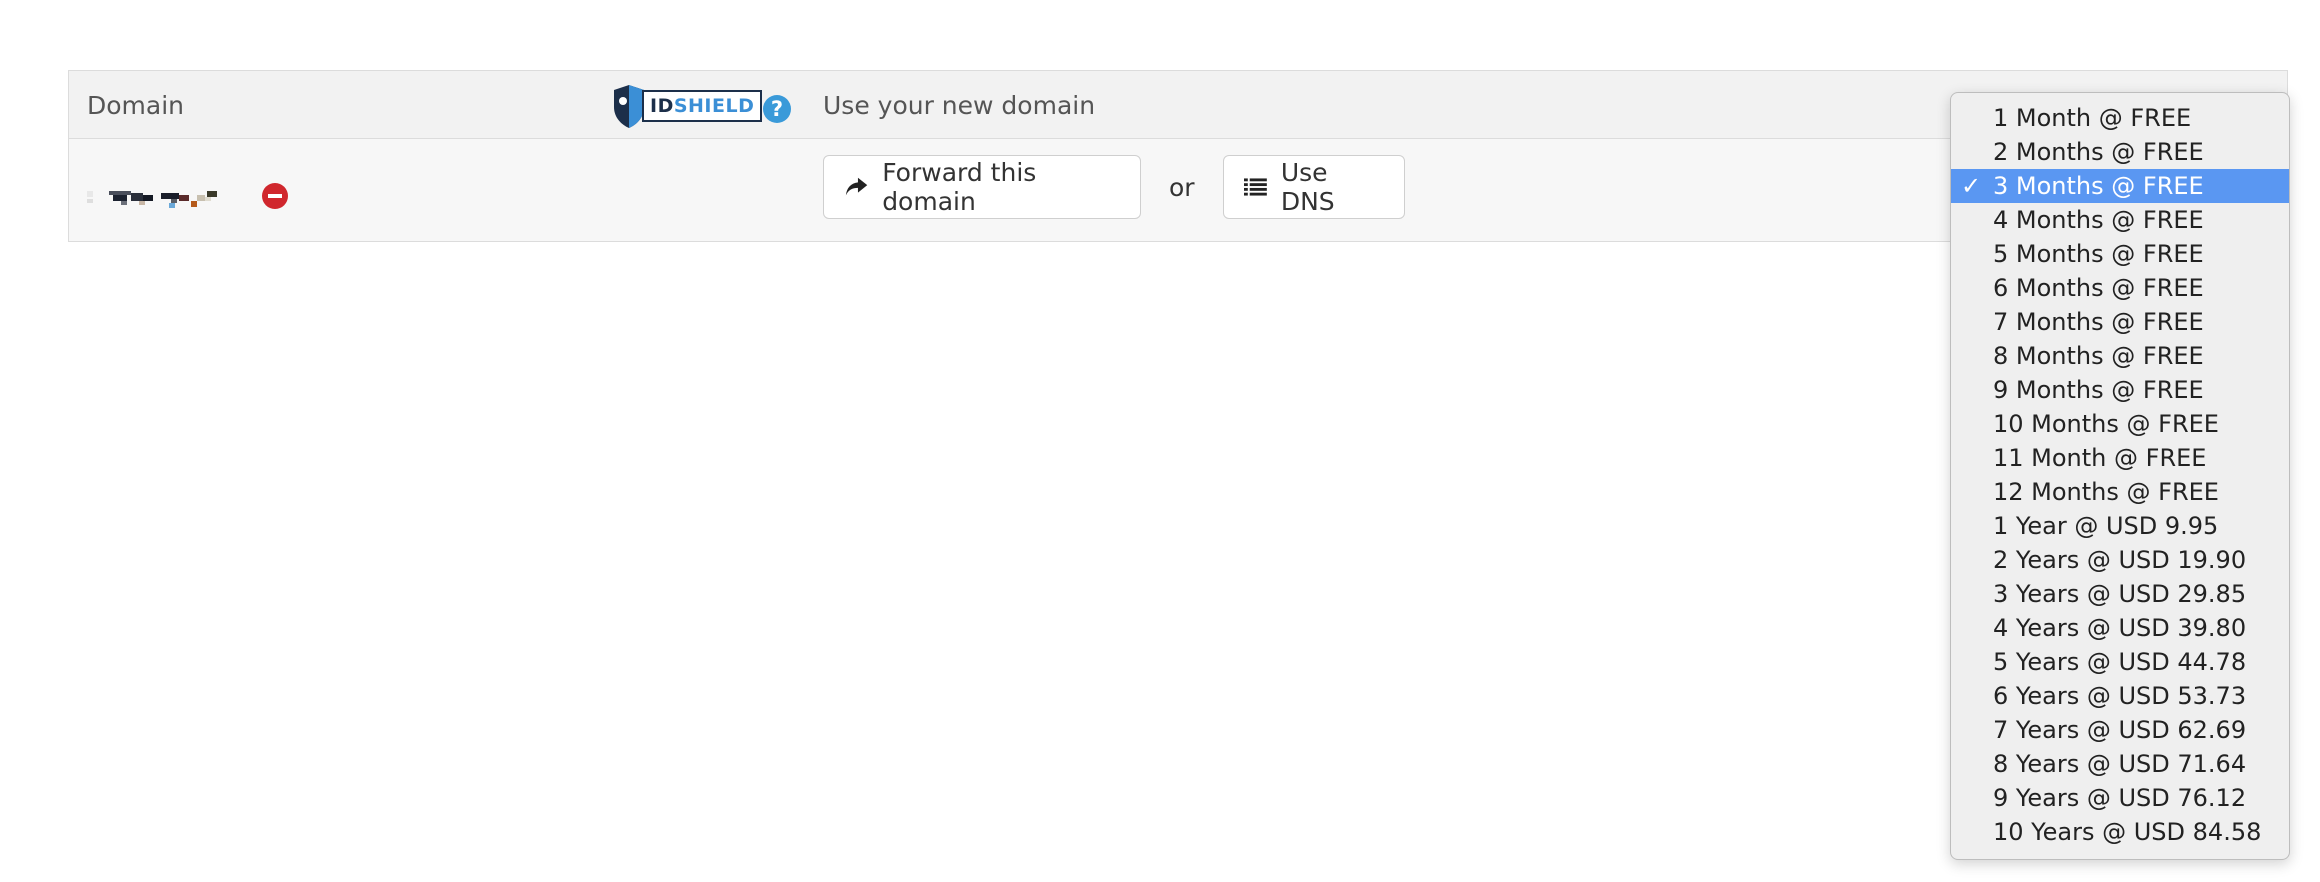 The image size is (2320, 882). I want to click on use-domain-column-header: Use your new domain, so click(959, 105).